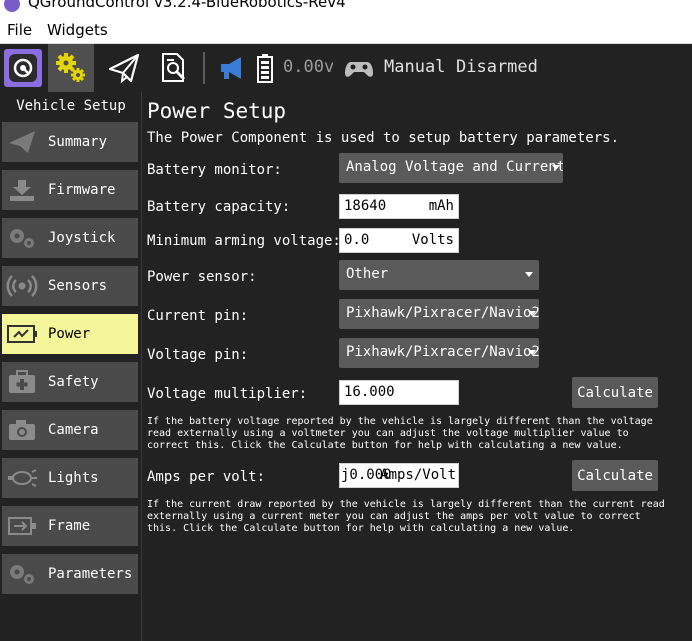 The height and width of the screenshot is (641, 692). Describe the element at coordinates (22, 478) in the screenshot. I see `light-bulb-icon` at that location.